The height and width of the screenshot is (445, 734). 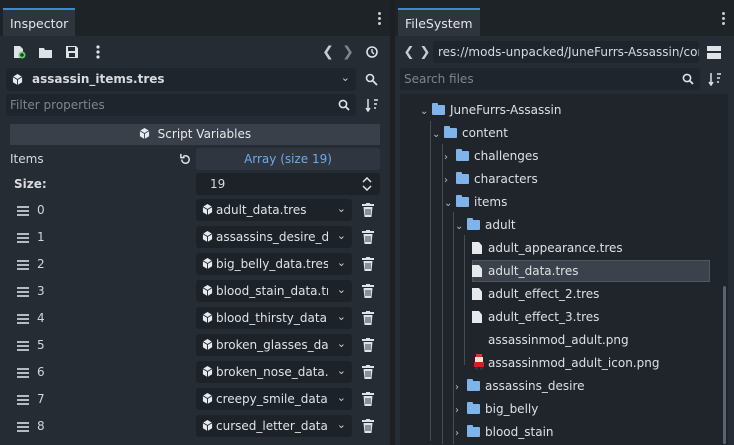 I want to click on tree-folder-content: ⌄ content, so click(x=470, y=133).